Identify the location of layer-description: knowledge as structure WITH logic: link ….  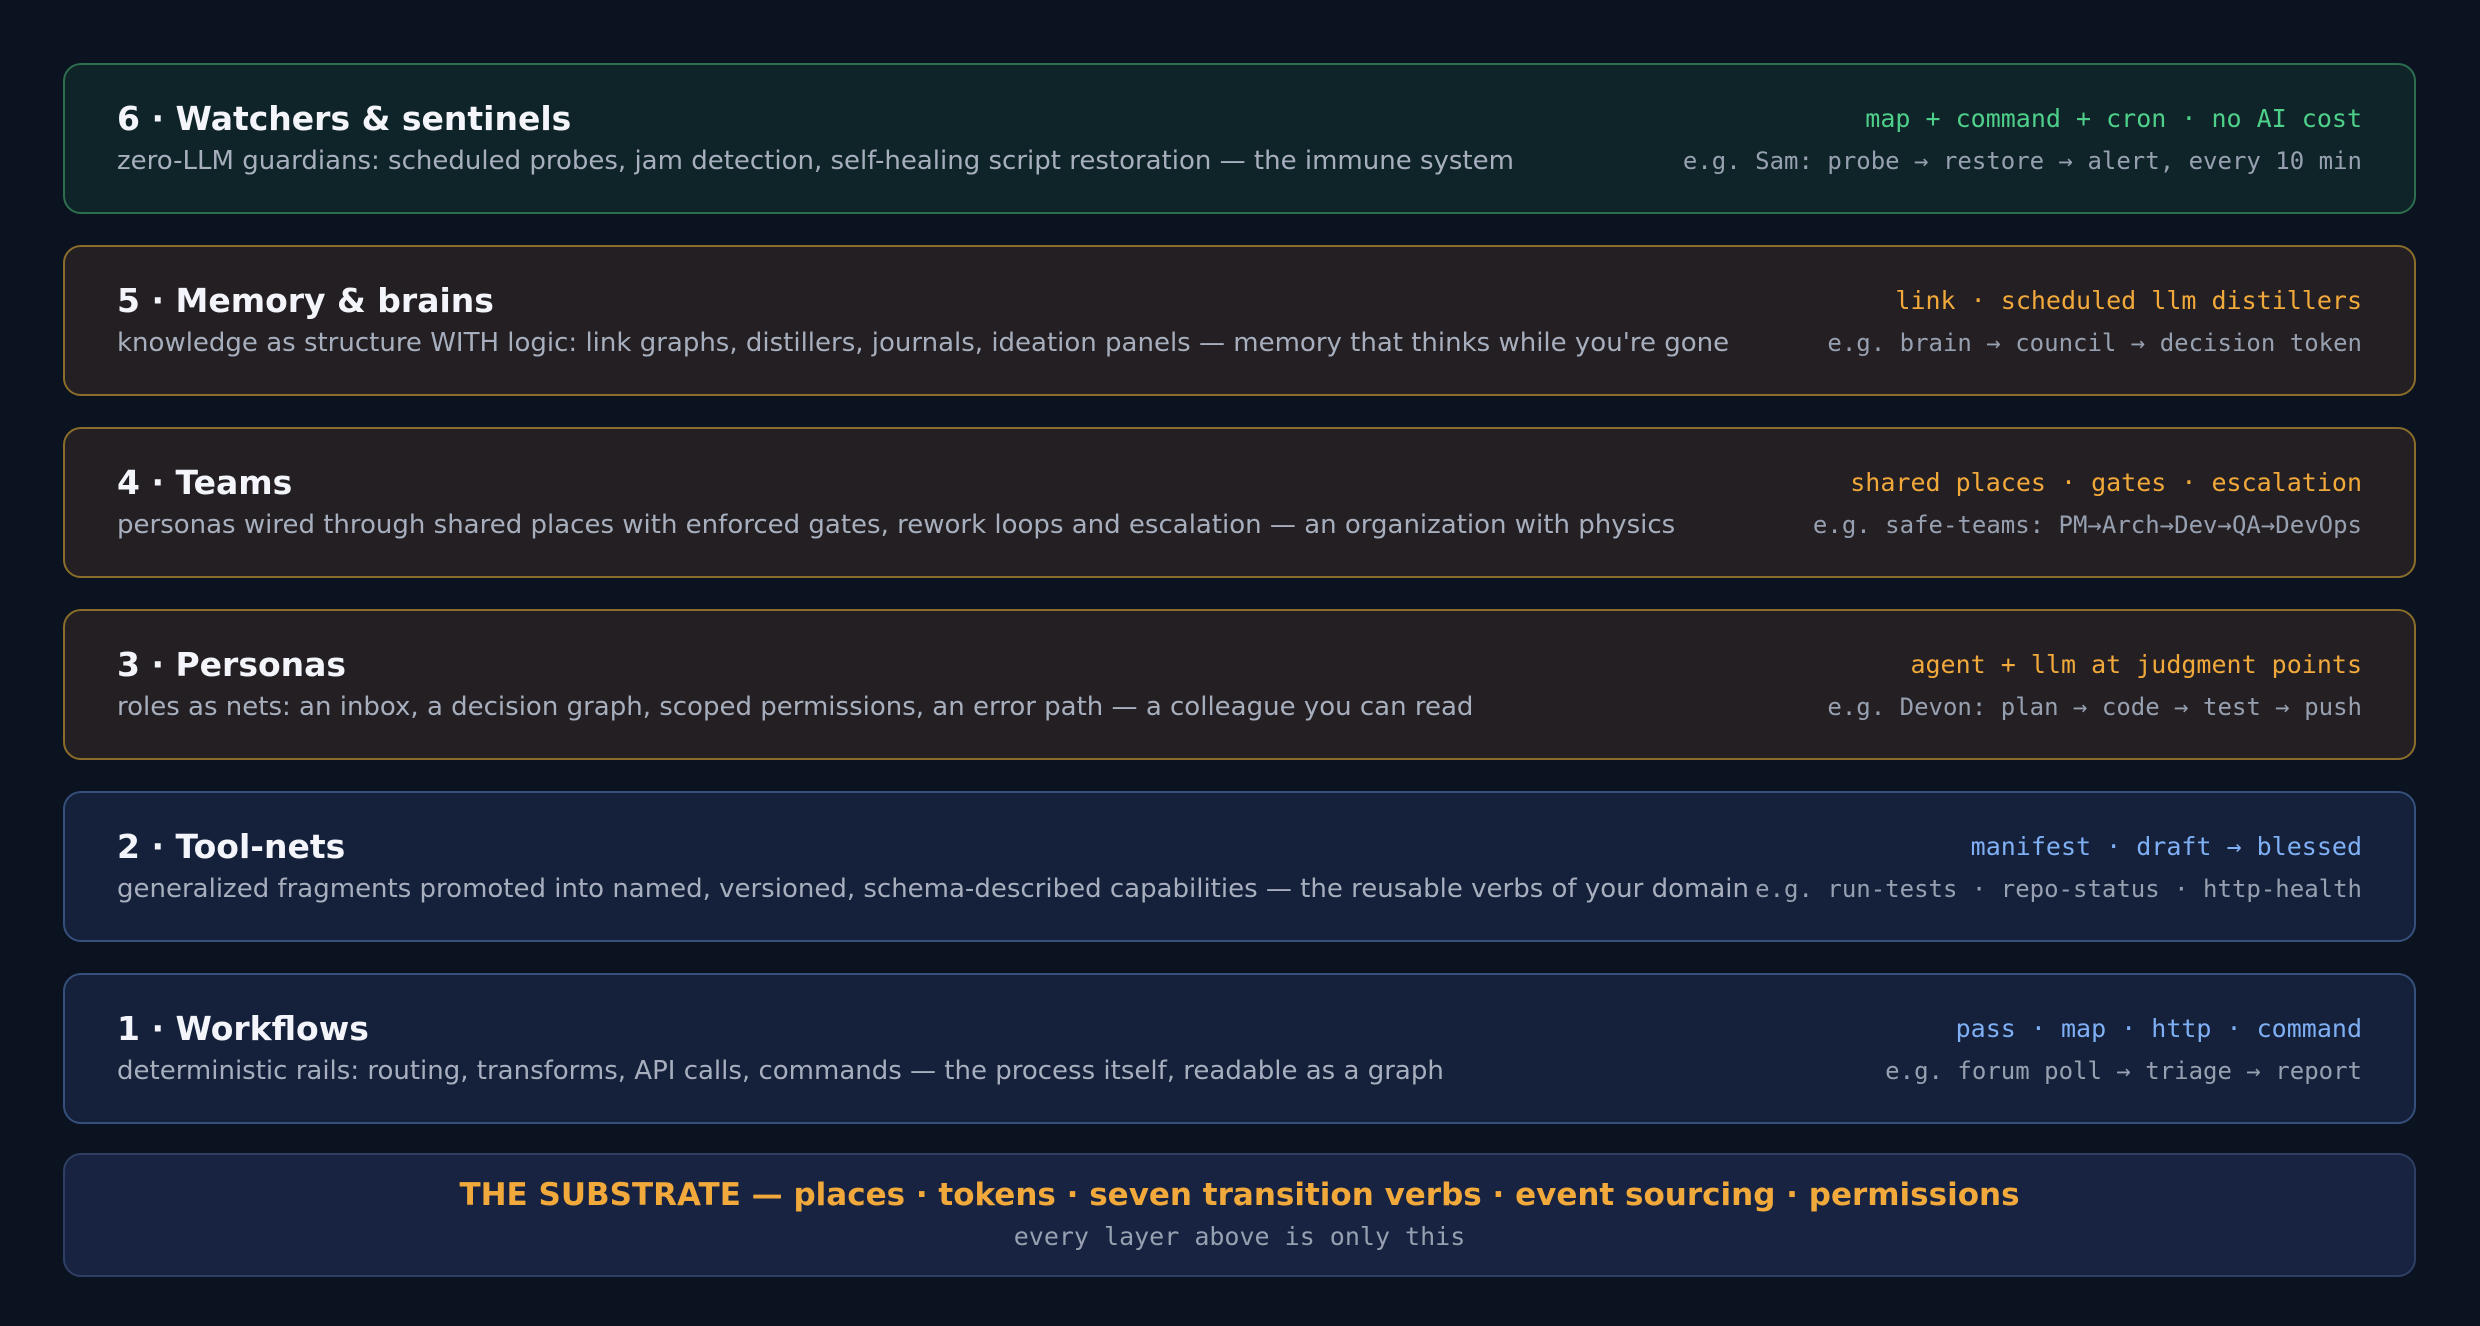
(923, 342).